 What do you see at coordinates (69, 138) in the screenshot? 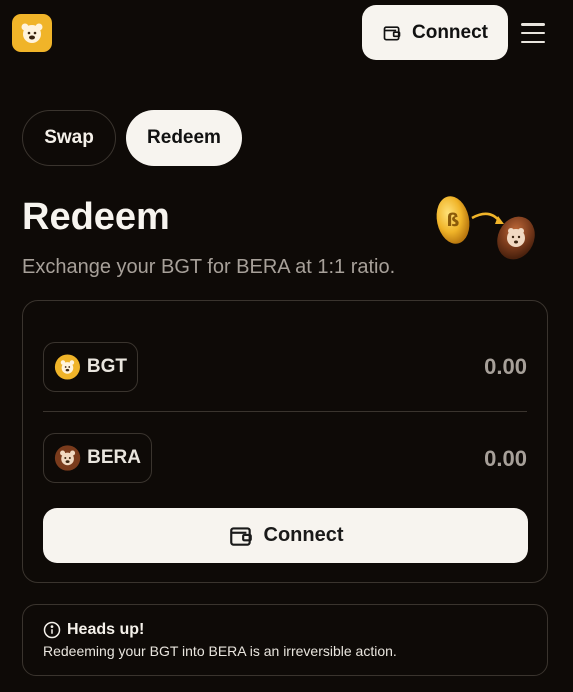
I see `tab-swap: Swap` at bounding box center [69, 138].